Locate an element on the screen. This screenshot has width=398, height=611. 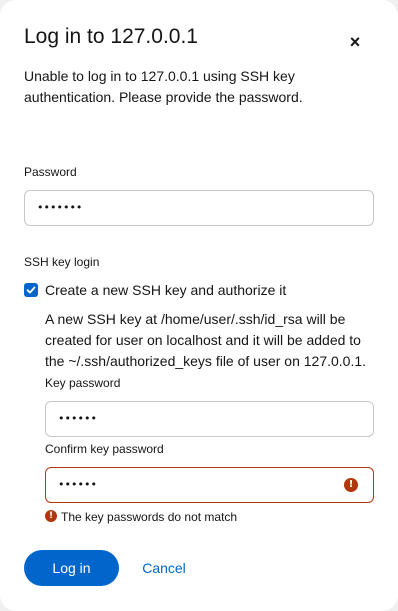
password-label: Password is located at coordinates (50, 172).